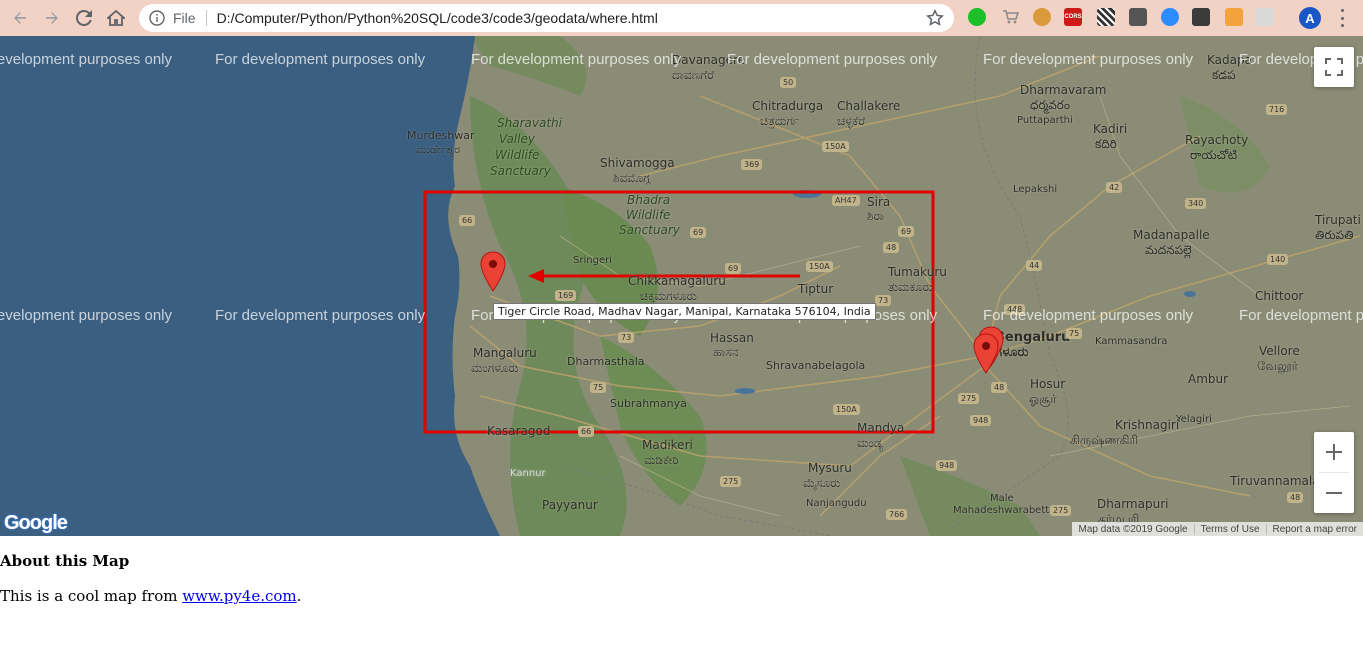  What do you see at coordinates (1061, 510) in the screenshot?
I see `highway-shield: 275` at bounding box center [1061, 510].